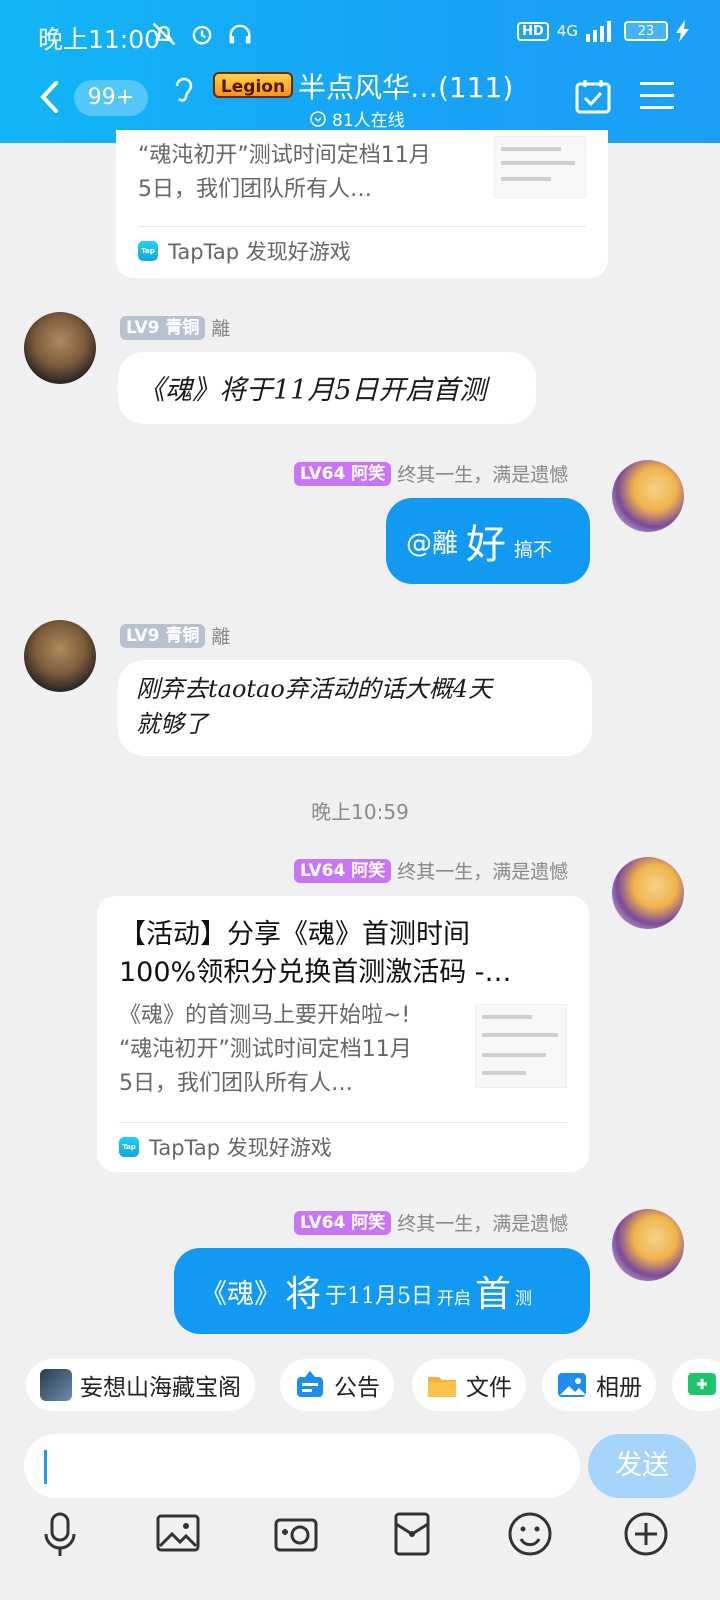  Describe the element at coordinates (312, 390) in the screenshot. I see `message-text: 《魂》将于11月5日开启首测` at that location.